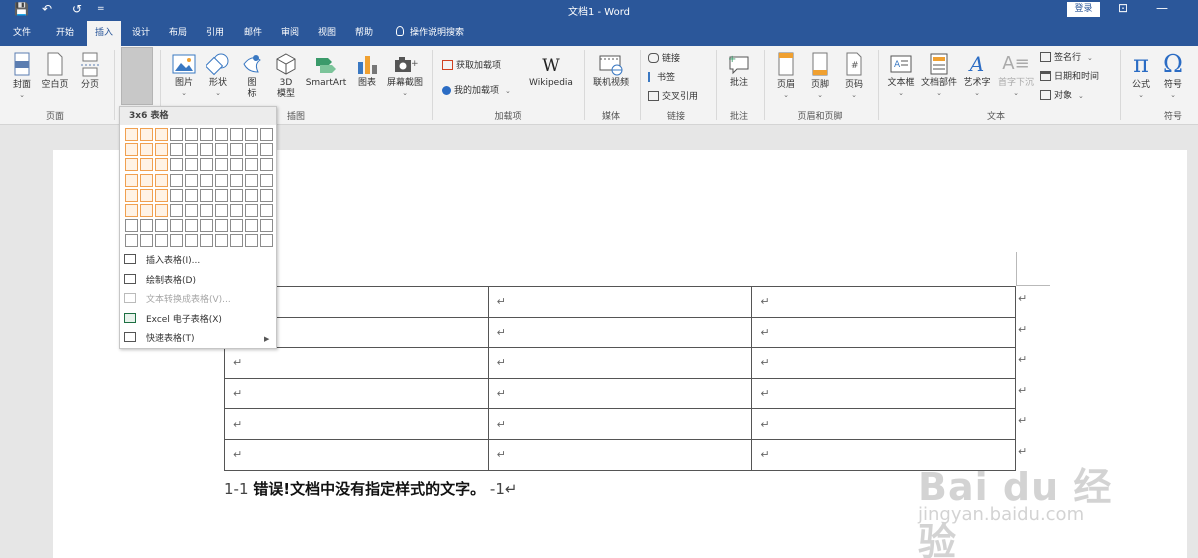 The width and height of the screenshot is (1198, 558). What do you see at coordinates (739, 70) in the screenshot?
I see `comment-button: + 批注` at bounding box center [739, 70].